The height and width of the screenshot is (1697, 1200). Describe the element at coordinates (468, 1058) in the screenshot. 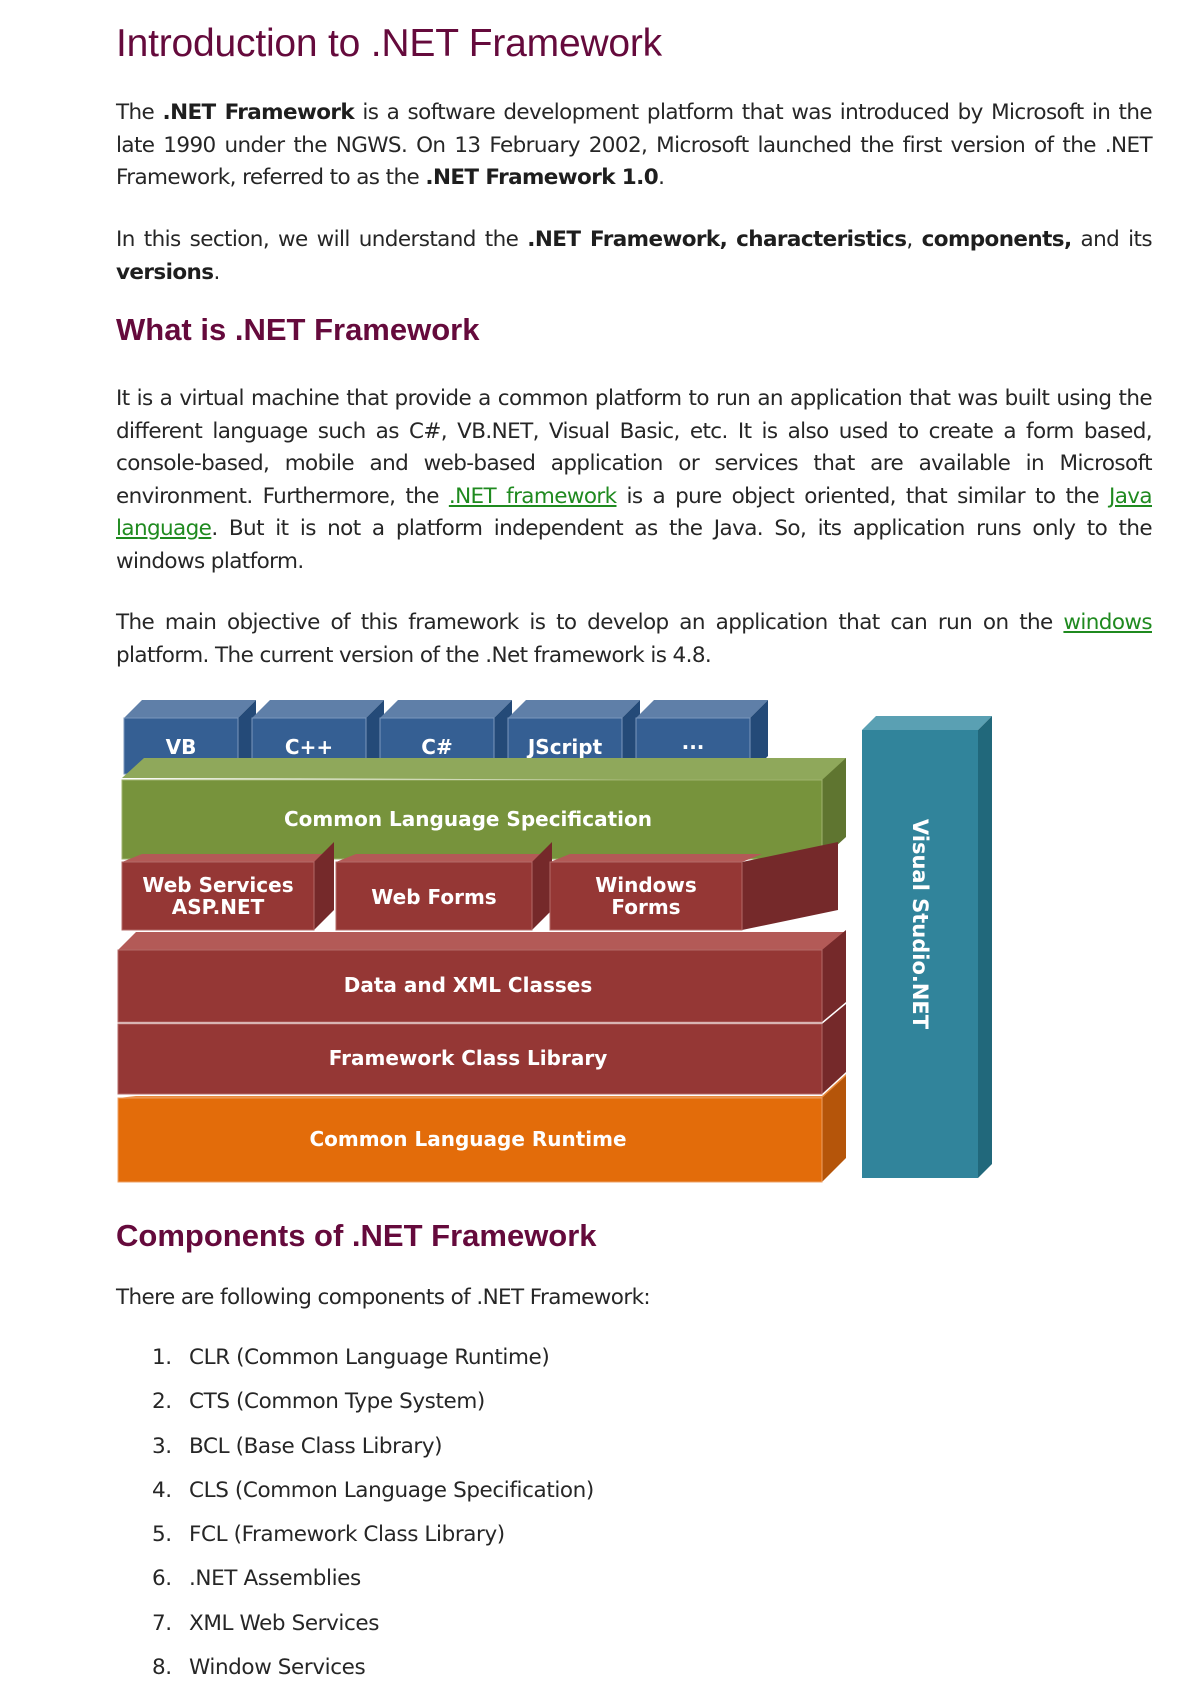

I see `fcl-label: Framework Class Library` at that location.